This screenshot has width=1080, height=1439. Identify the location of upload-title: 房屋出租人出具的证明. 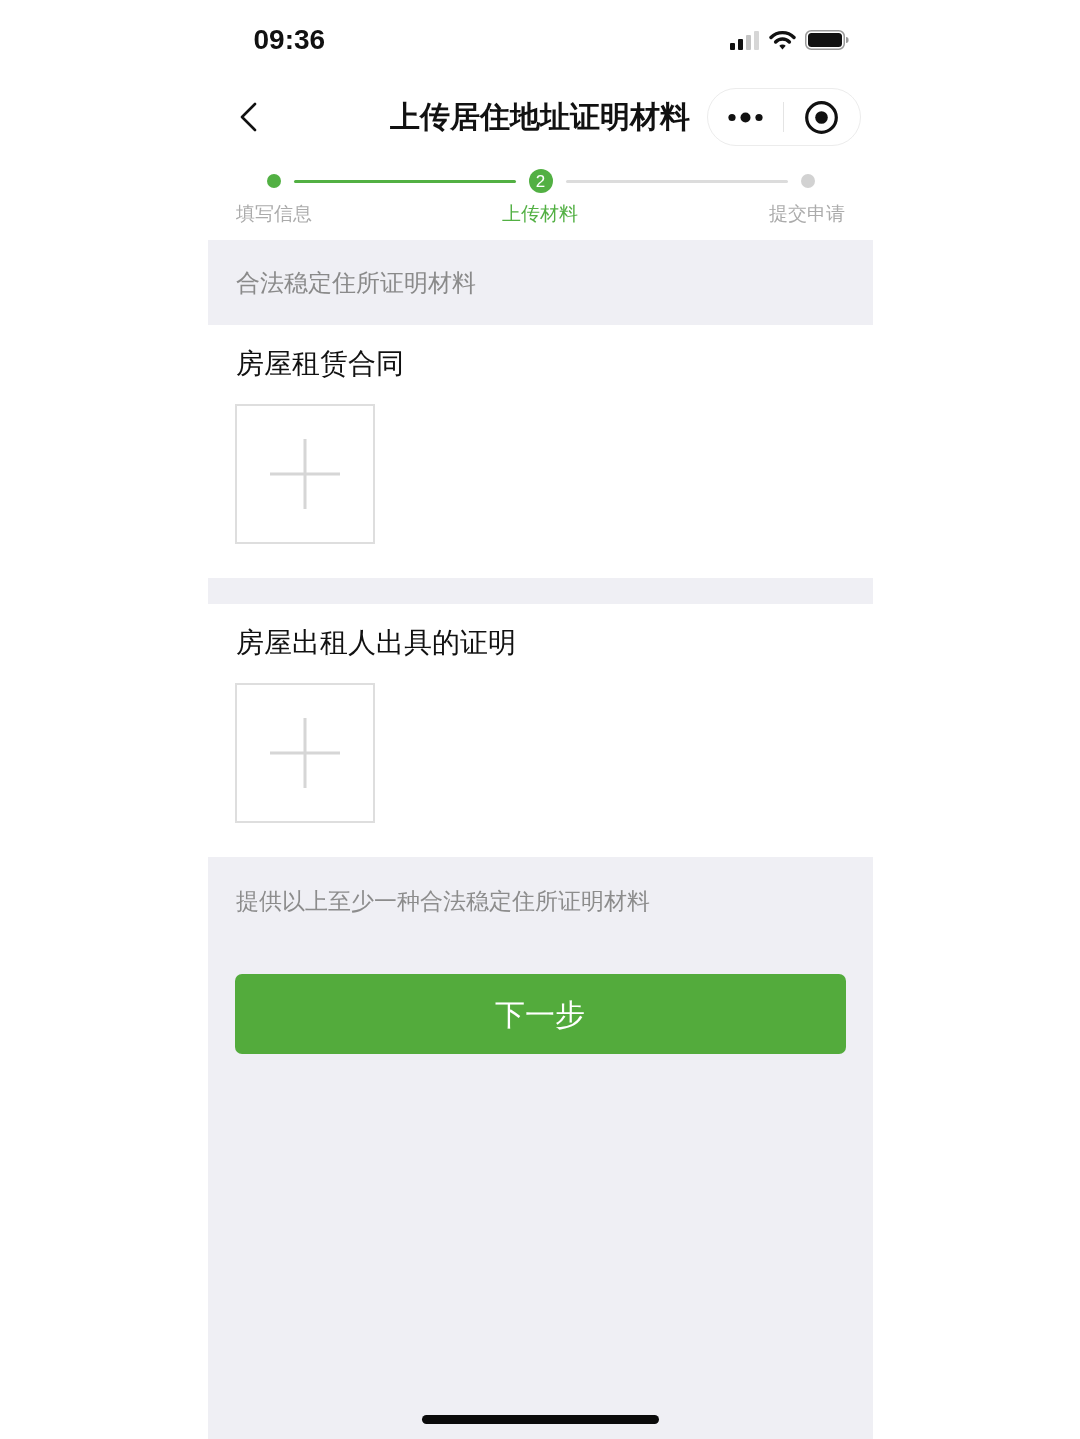
(375, 643).